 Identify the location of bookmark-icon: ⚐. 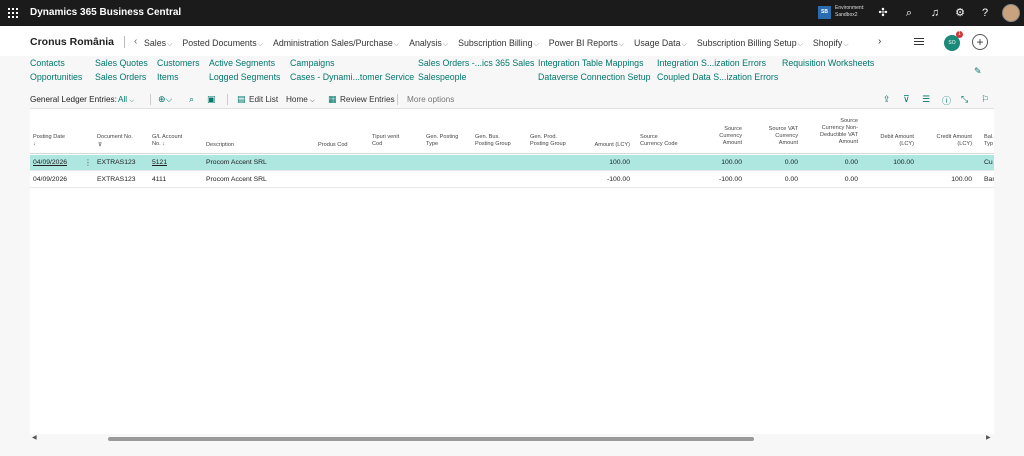
(985, 99).